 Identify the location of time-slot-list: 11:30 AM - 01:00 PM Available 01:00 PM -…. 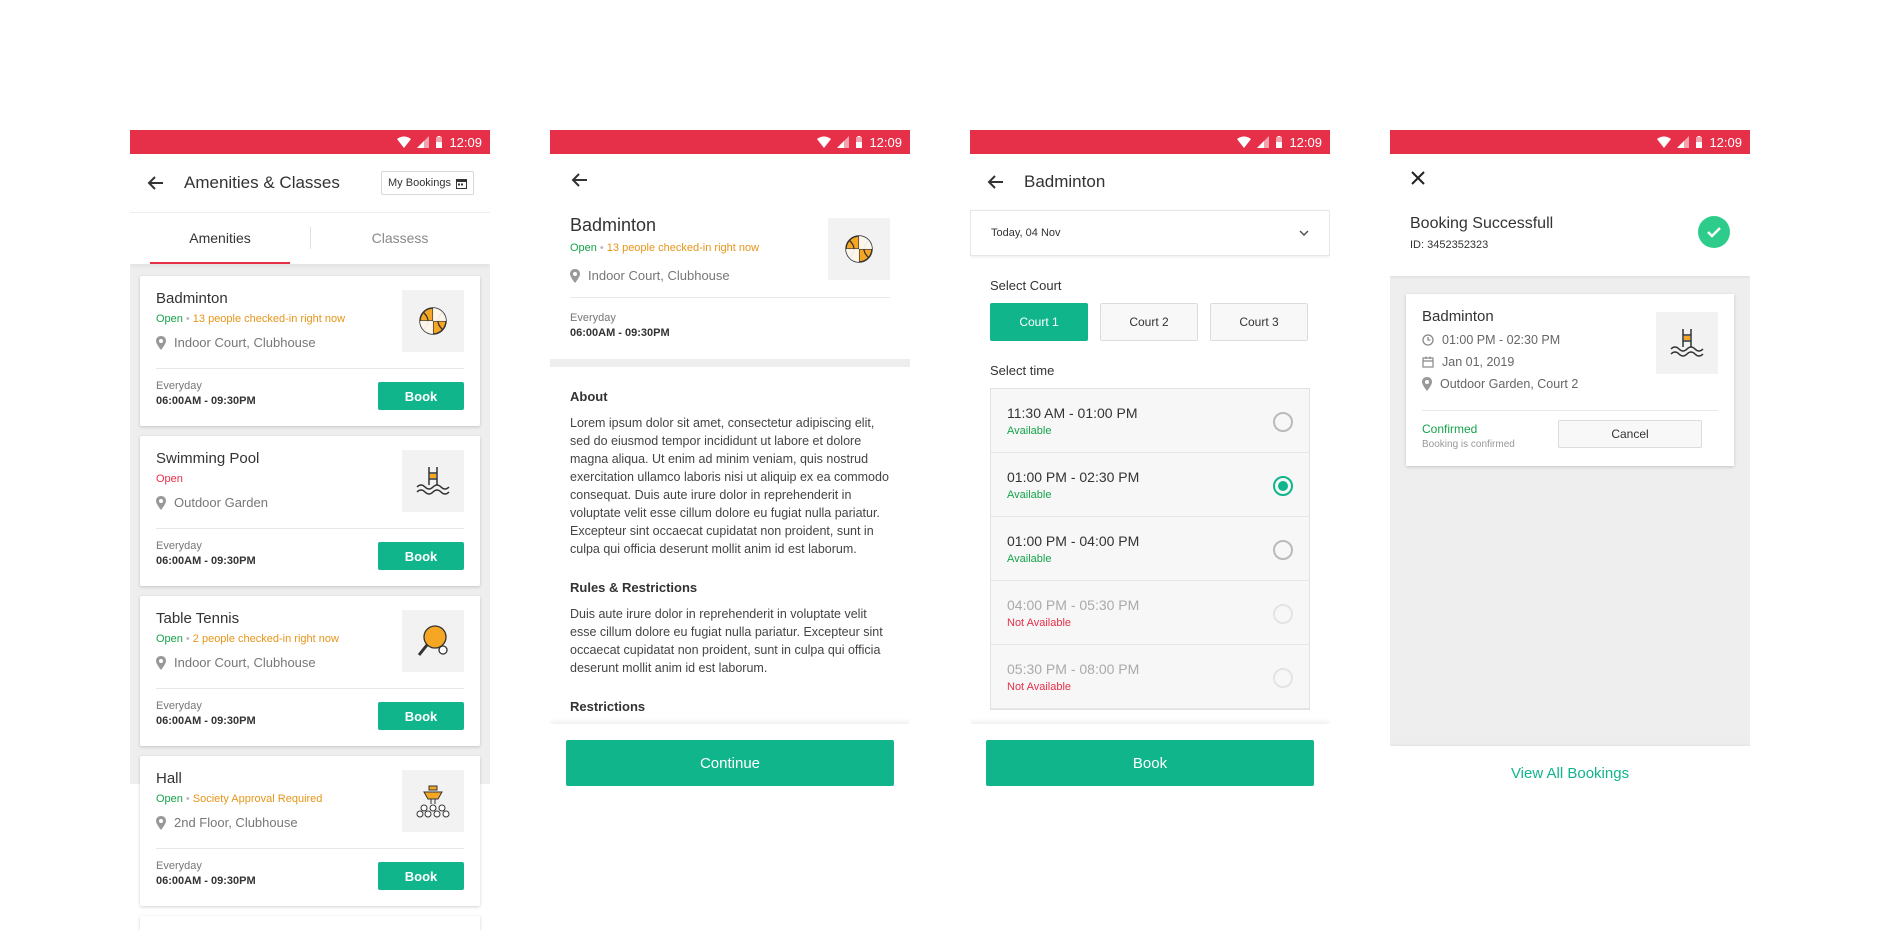
(1150, 549).